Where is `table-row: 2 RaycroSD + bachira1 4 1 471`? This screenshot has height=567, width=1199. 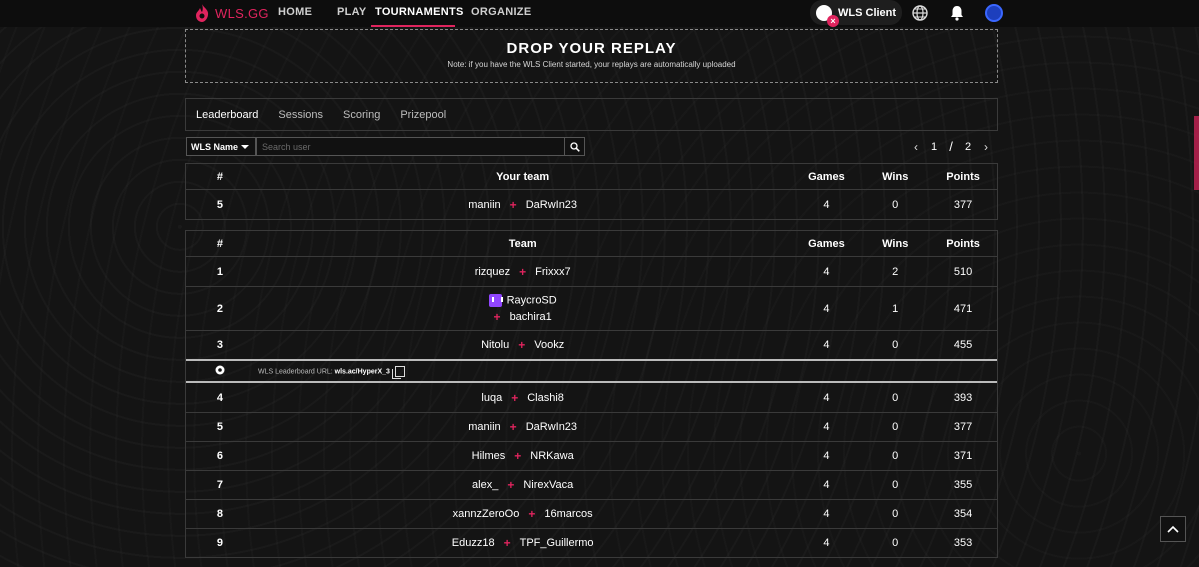
table-row: 2 RaycroSD + bachira1 4 1 471 is located at coordinates (591, 308).